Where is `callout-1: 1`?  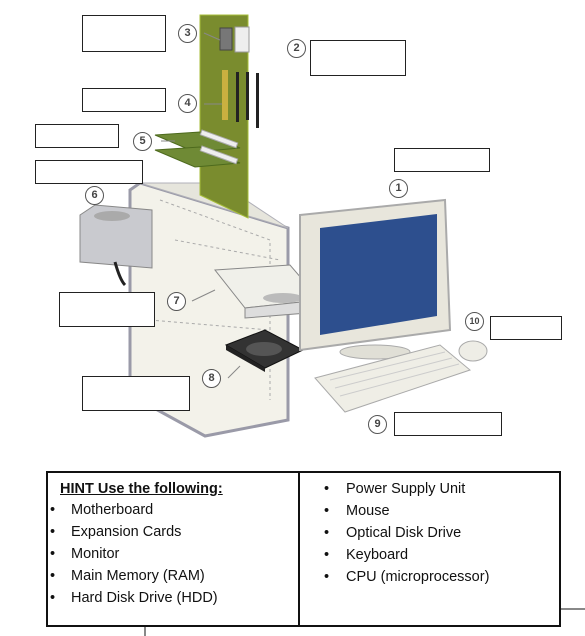 callout-1: 1 is located at coordinates (398, 188).